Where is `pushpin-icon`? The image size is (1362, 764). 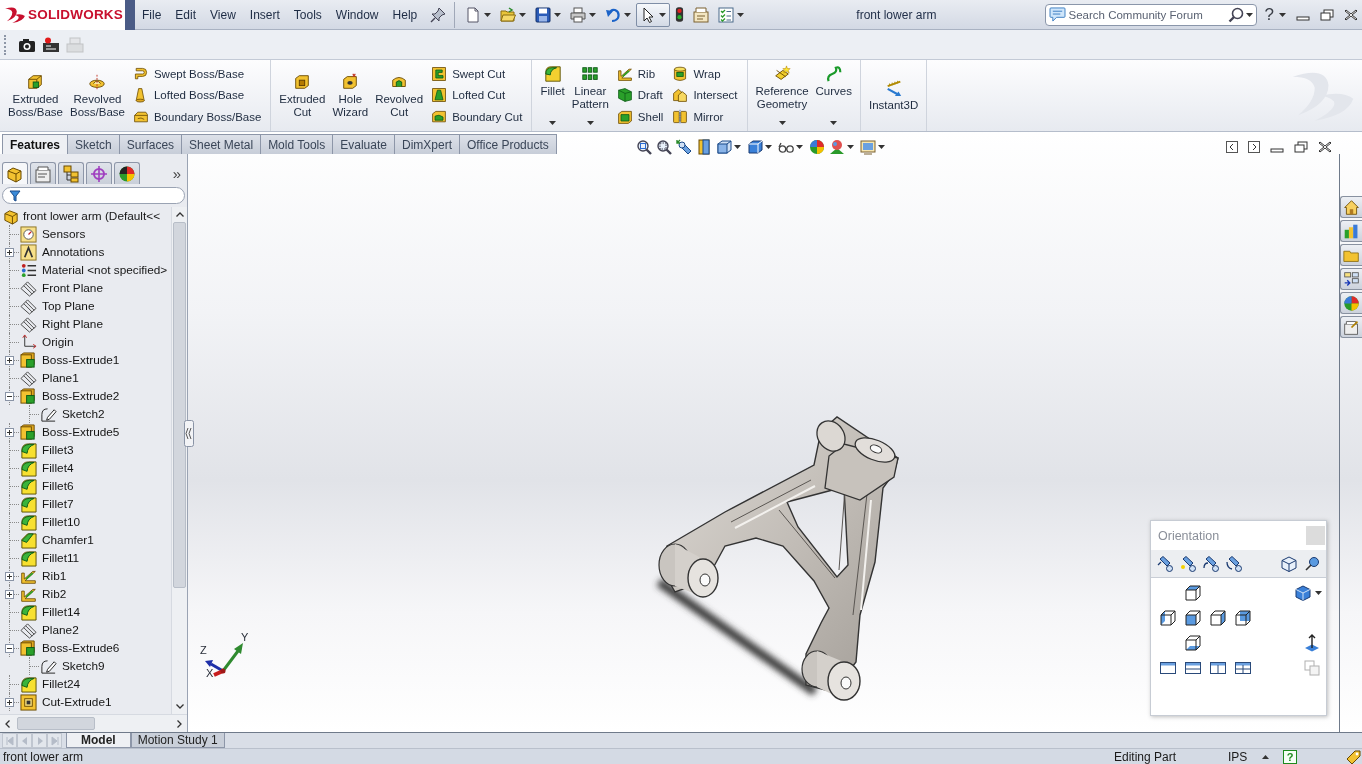
pushpin-icon is located at coordinates (1312, 563).